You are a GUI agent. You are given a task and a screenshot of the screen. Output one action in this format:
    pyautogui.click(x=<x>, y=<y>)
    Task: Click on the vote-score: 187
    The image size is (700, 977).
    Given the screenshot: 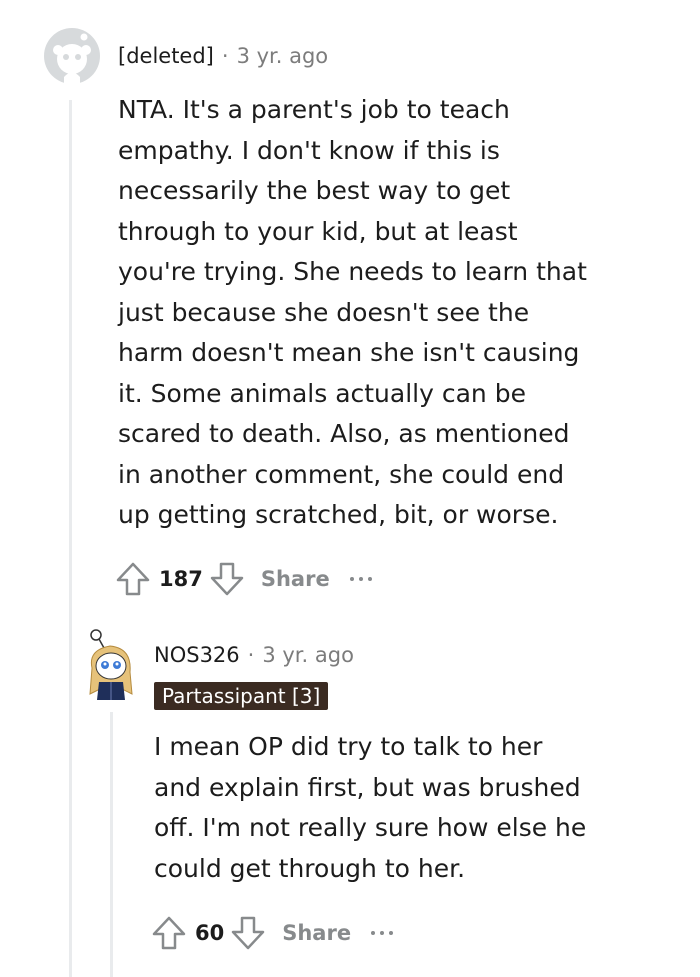 What is the action you would take?
    pyautogui.click(x=181, y=579)
    